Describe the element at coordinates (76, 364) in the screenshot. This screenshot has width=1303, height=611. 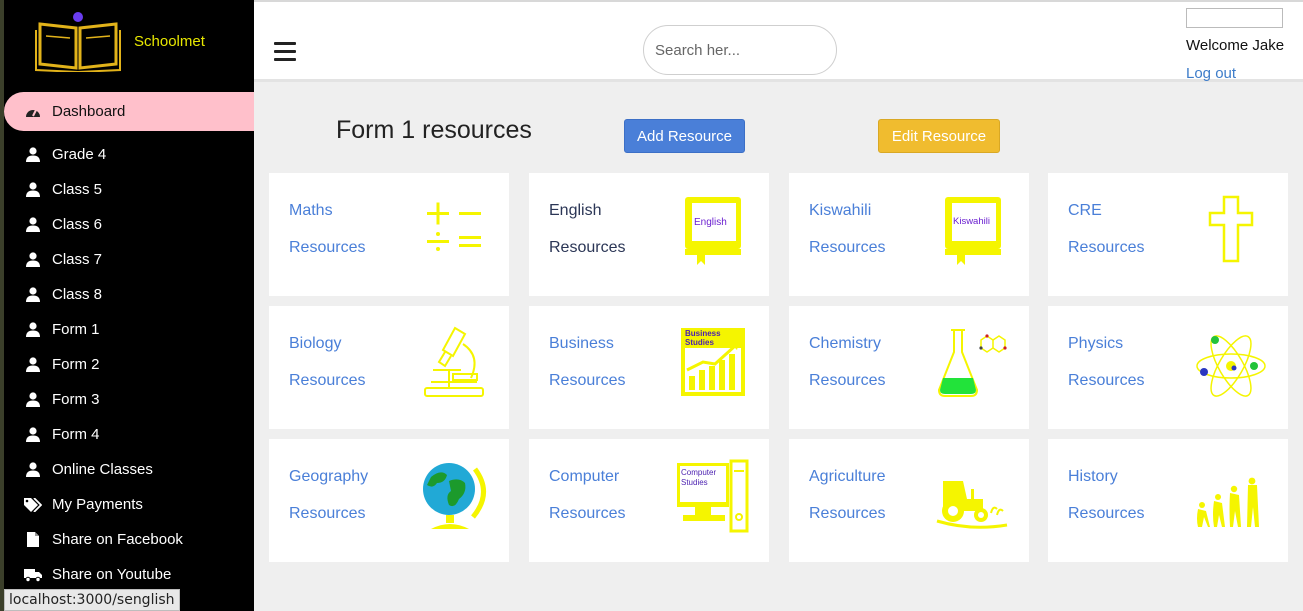
I see `sidebar-item-label: Form 2` at that location.